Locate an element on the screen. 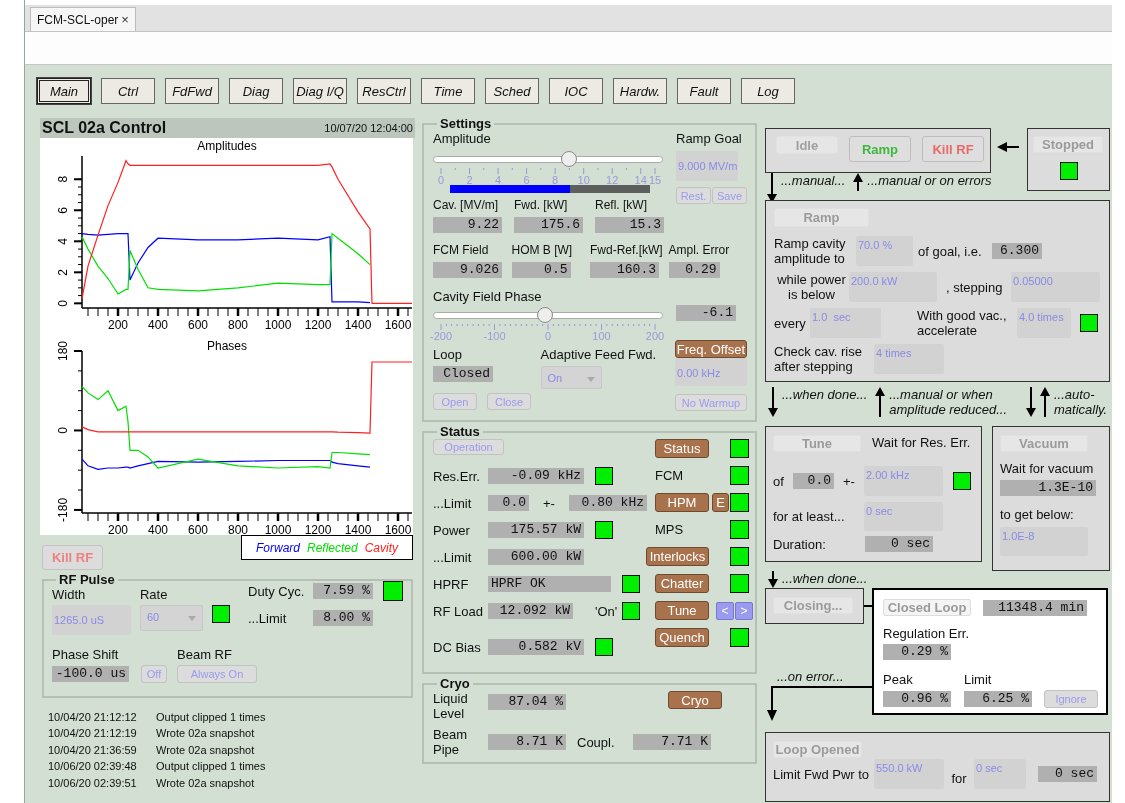  field-label: Amplitude is located at coordinates (462, 138).